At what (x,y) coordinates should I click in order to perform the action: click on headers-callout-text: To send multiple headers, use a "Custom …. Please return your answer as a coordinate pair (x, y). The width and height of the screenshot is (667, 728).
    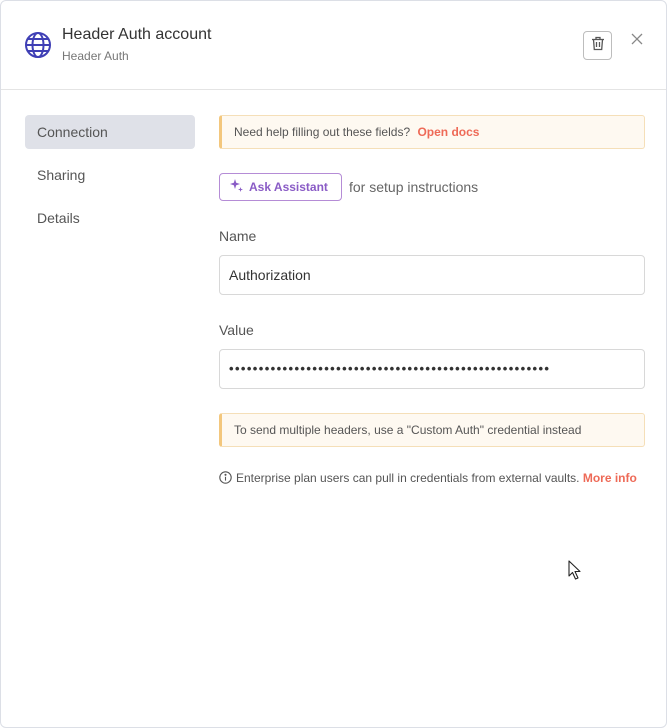
    Looking at the image, I should click on (408, 430).